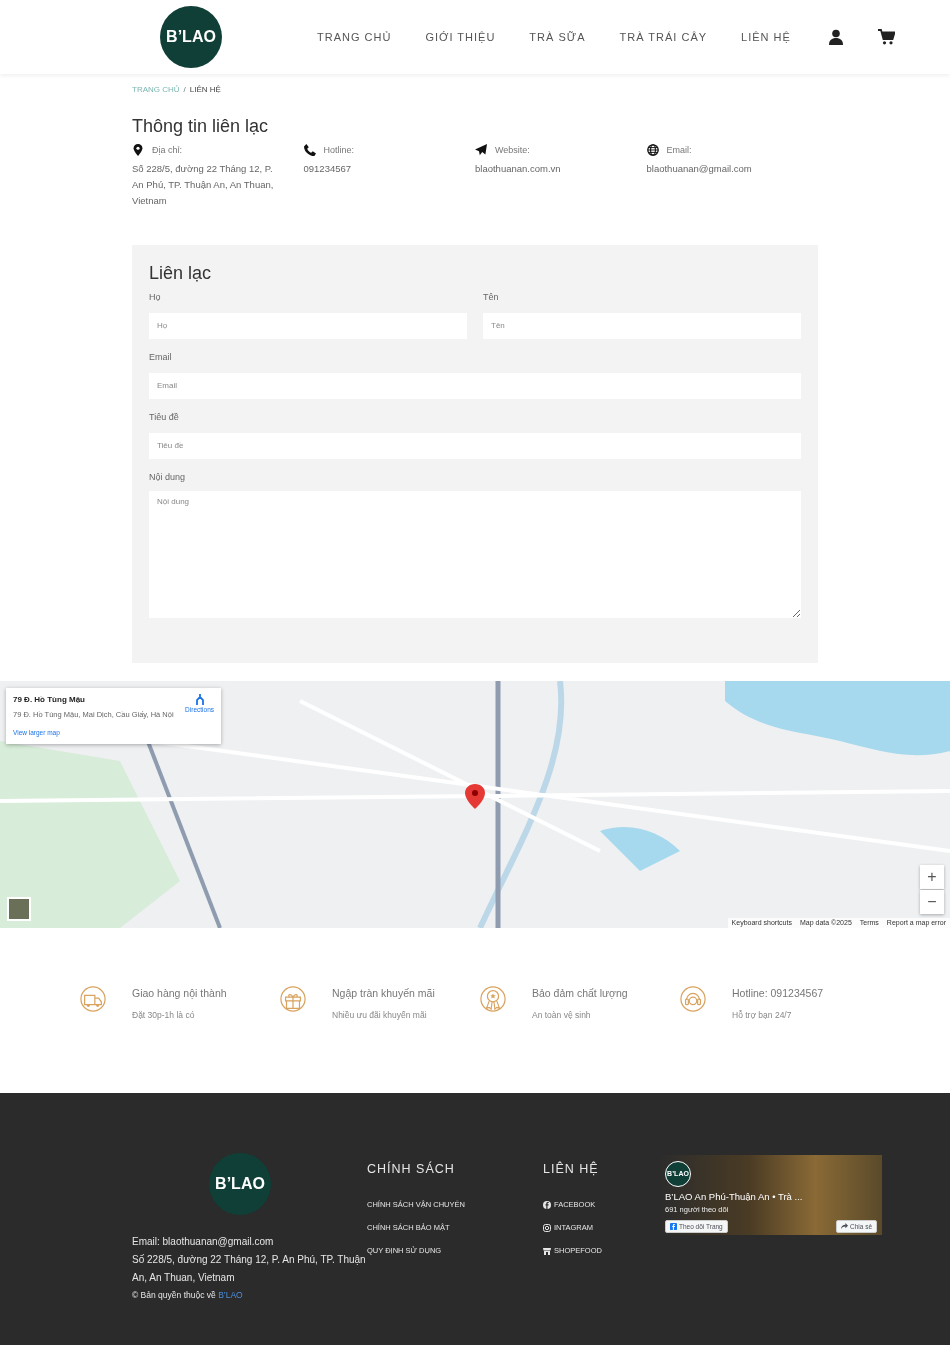 The width and height of the screenshot is (950, 1352). What do you see at coordinates (249, 1269) in the screenshot?
I see `footer-text: Số 228/5, đường 22 Tháng 12, P. An Phú, TP. Thuận An, An Thuan, Vietnam` at bounding box center [249, 1269].